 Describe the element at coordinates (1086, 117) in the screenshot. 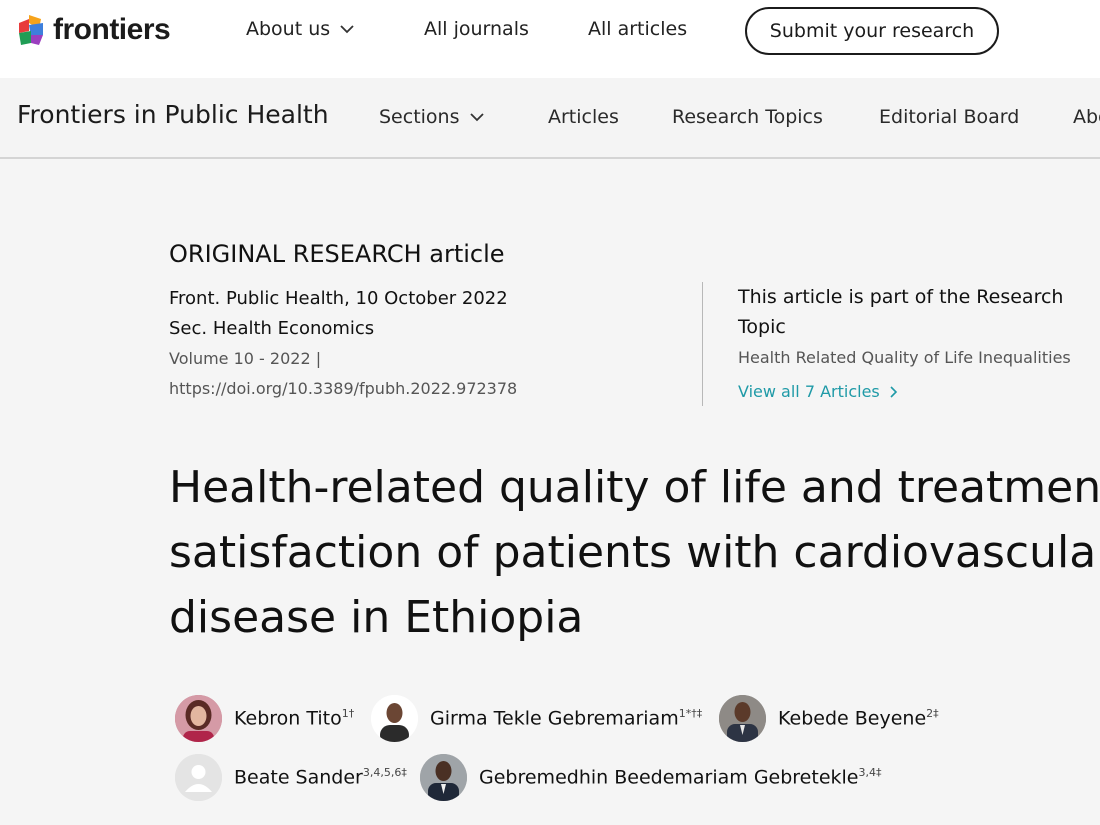

I see `journal-nav-about: Abo` at that location.